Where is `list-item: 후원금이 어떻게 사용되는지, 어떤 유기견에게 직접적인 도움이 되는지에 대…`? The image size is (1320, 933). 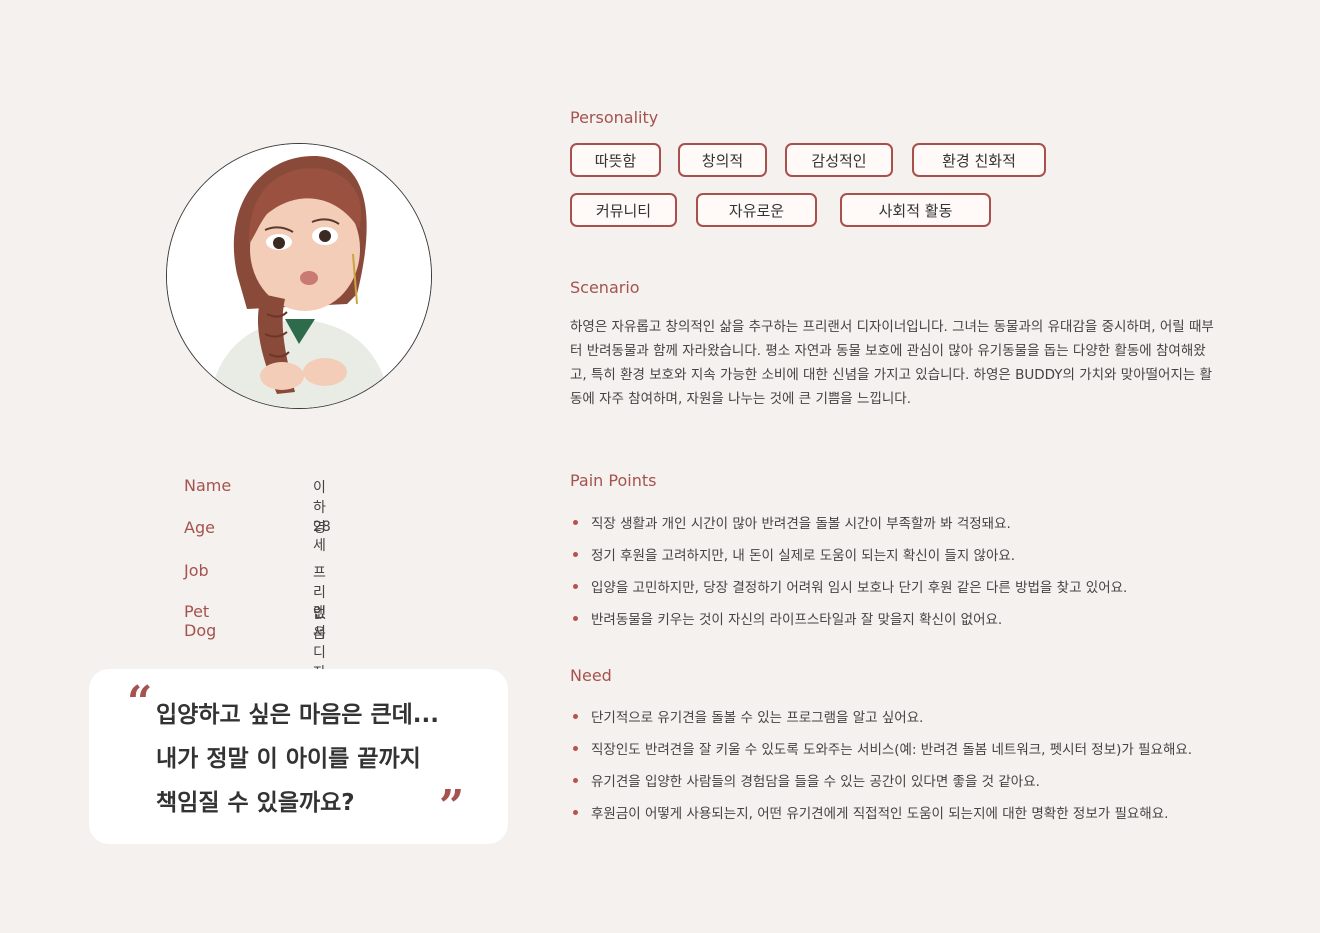 list-item: 후원금이 어떻게 사용되는지, 어떤 유기견에게 직접적인 도움이 되는지에 대… is located at coordinates (882, 818).